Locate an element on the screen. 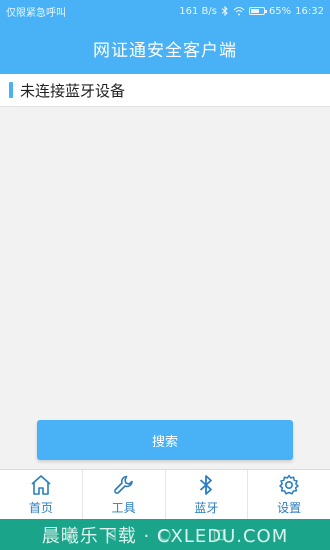 This screenshot has height=550, width=330. carrier-text: 仅限紧急呼叫 is located at coordinates (36, 13).